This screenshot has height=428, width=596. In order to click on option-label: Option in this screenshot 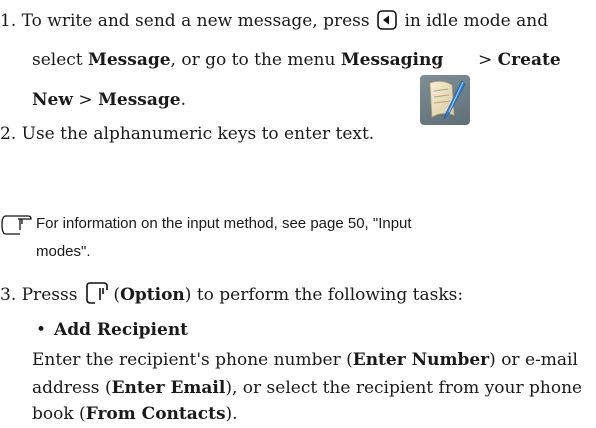, I will do `click(152, 295)`.